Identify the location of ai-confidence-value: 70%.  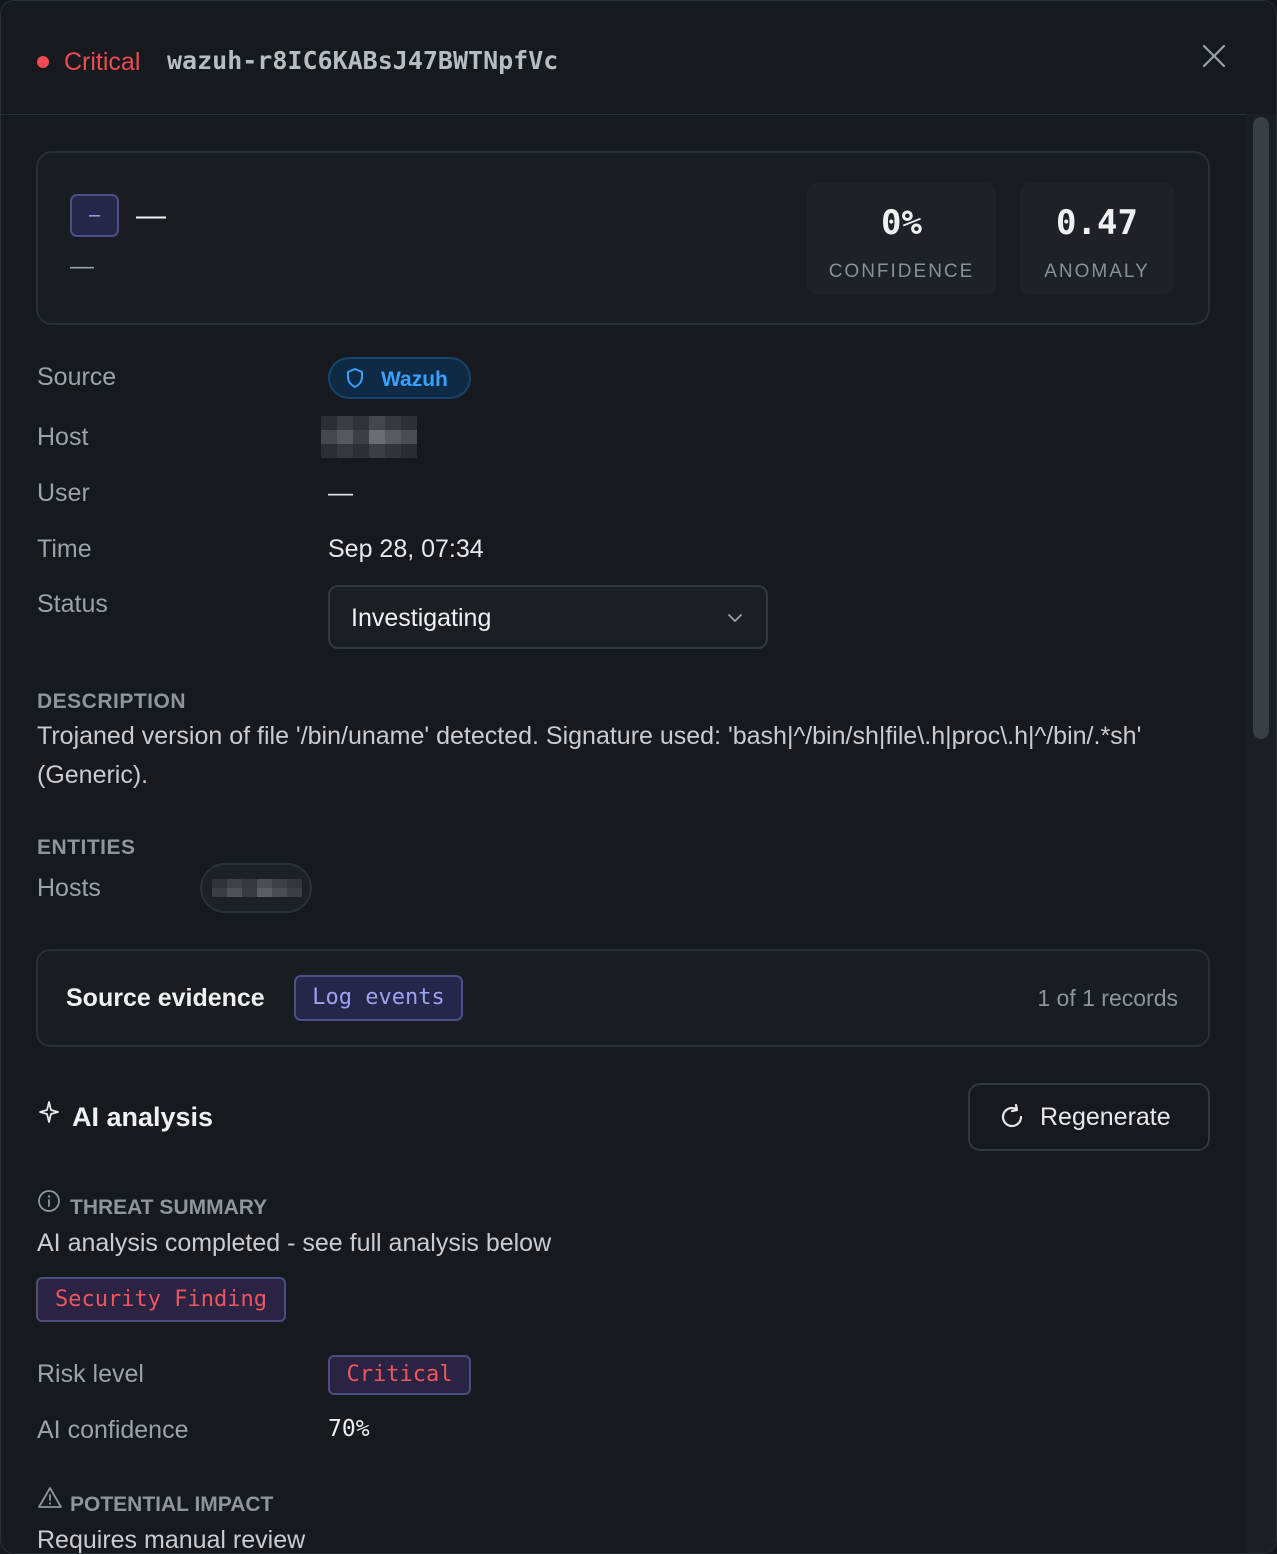
(349, 1429).